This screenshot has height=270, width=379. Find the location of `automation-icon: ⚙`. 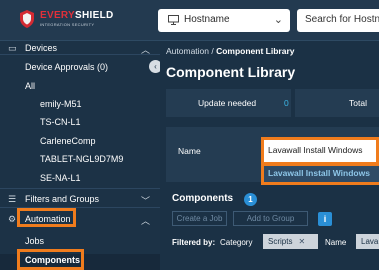

automation-icon: ⚙ is located at coordinates (12, 219).